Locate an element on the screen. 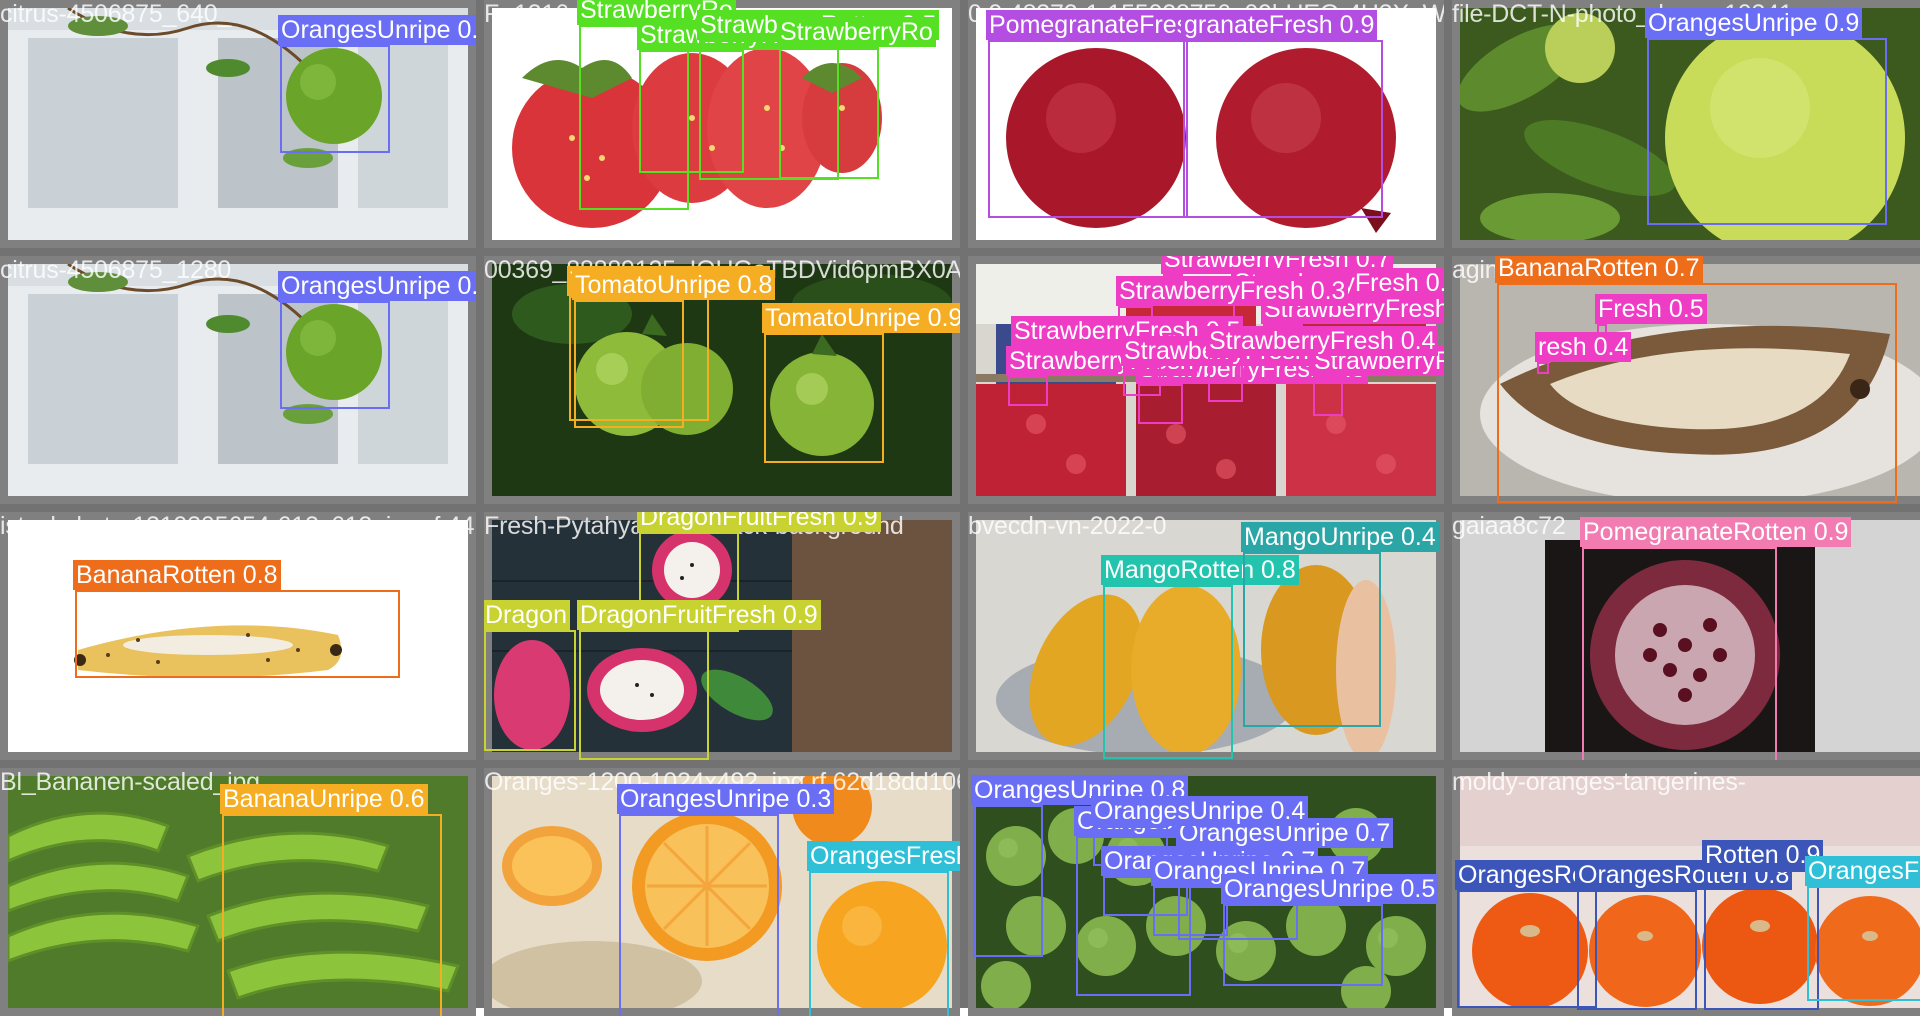  image-filename: Fr 1216 is located at coordinates (526, 14).